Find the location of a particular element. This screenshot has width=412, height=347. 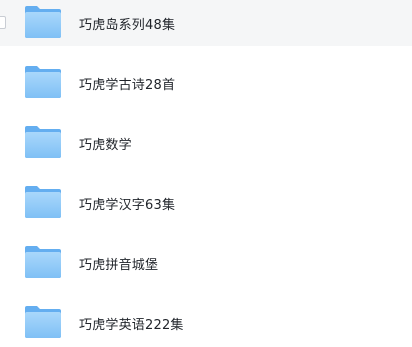

file-row-folder: 巧虎学古诗28首 is located at coordinates (206, 83).